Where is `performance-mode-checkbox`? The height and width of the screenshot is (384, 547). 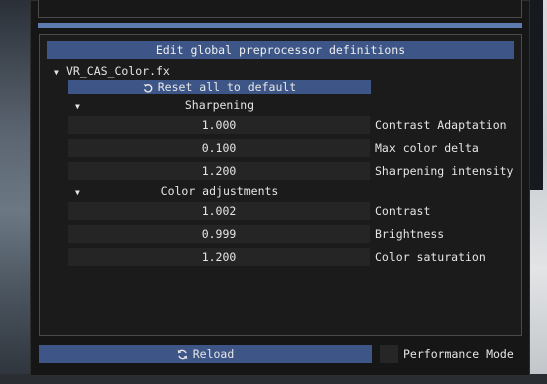
performance-mode-checkbox is located at coordinates (389, 354).